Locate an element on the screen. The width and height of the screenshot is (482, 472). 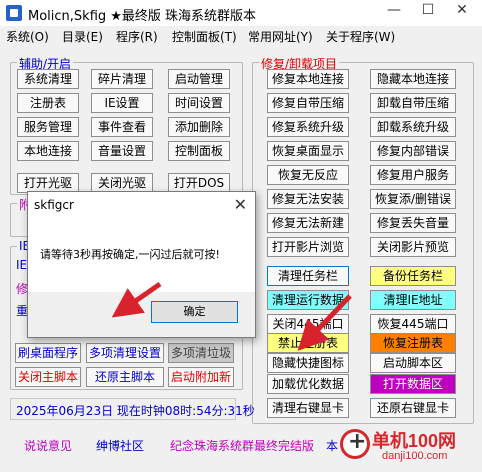
uninstall-zip-button: 卸载自带压缩 is located at coordinates (413, 103).